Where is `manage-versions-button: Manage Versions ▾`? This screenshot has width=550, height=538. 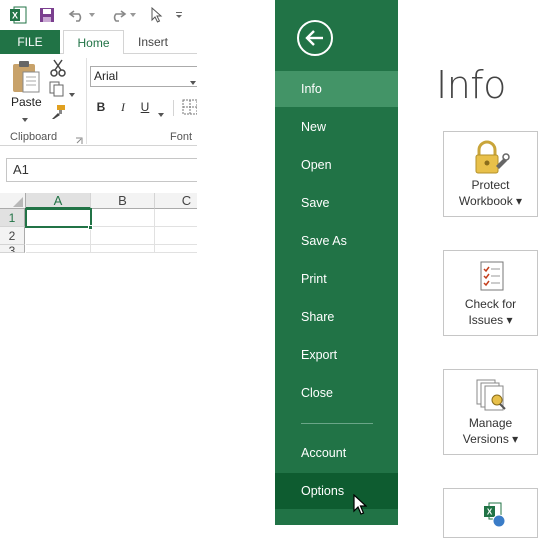
manage-versions-button: Manage Versions ▾ is located at coordinates (490, 412).